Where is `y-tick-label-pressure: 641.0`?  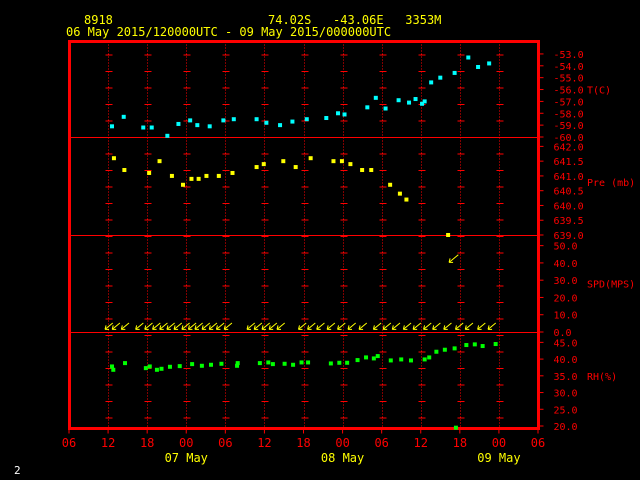
y-tick-label-pressure: 641.0 is located at coordinates (569, 177).